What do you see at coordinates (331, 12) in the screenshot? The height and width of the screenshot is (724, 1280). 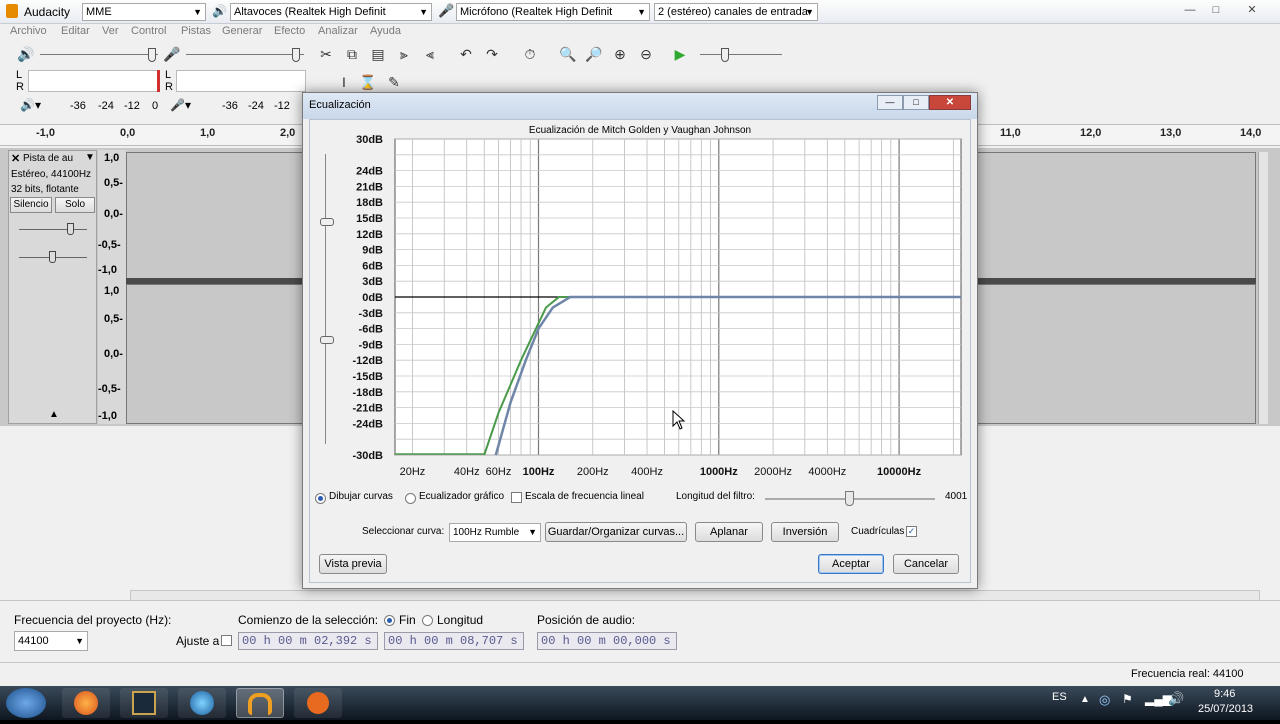 I see `output-device-select: Altavoces (Realtek High Definit ▼` at bounding box center [331, 12].